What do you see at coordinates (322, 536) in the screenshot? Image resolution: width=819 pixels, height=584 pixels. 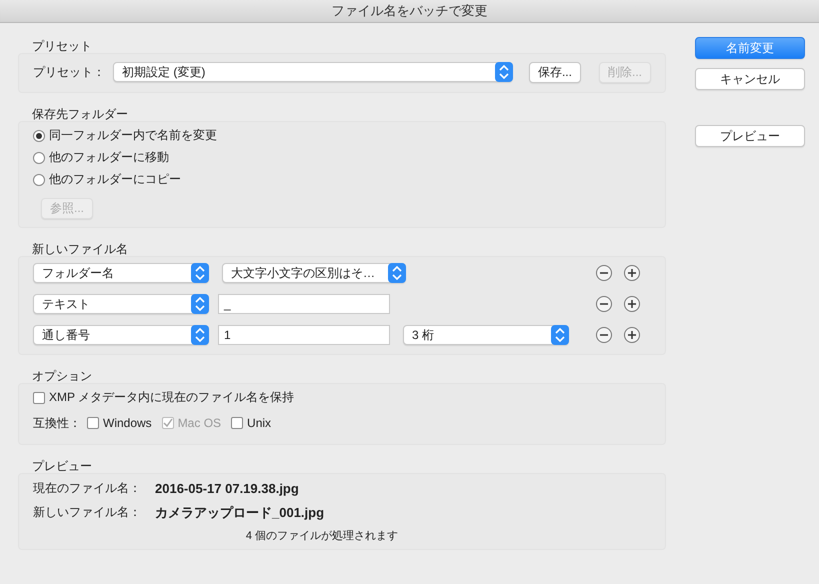 I see `summary-text: 4 個のファイルが処理されます` at bounding box center [322, 536].